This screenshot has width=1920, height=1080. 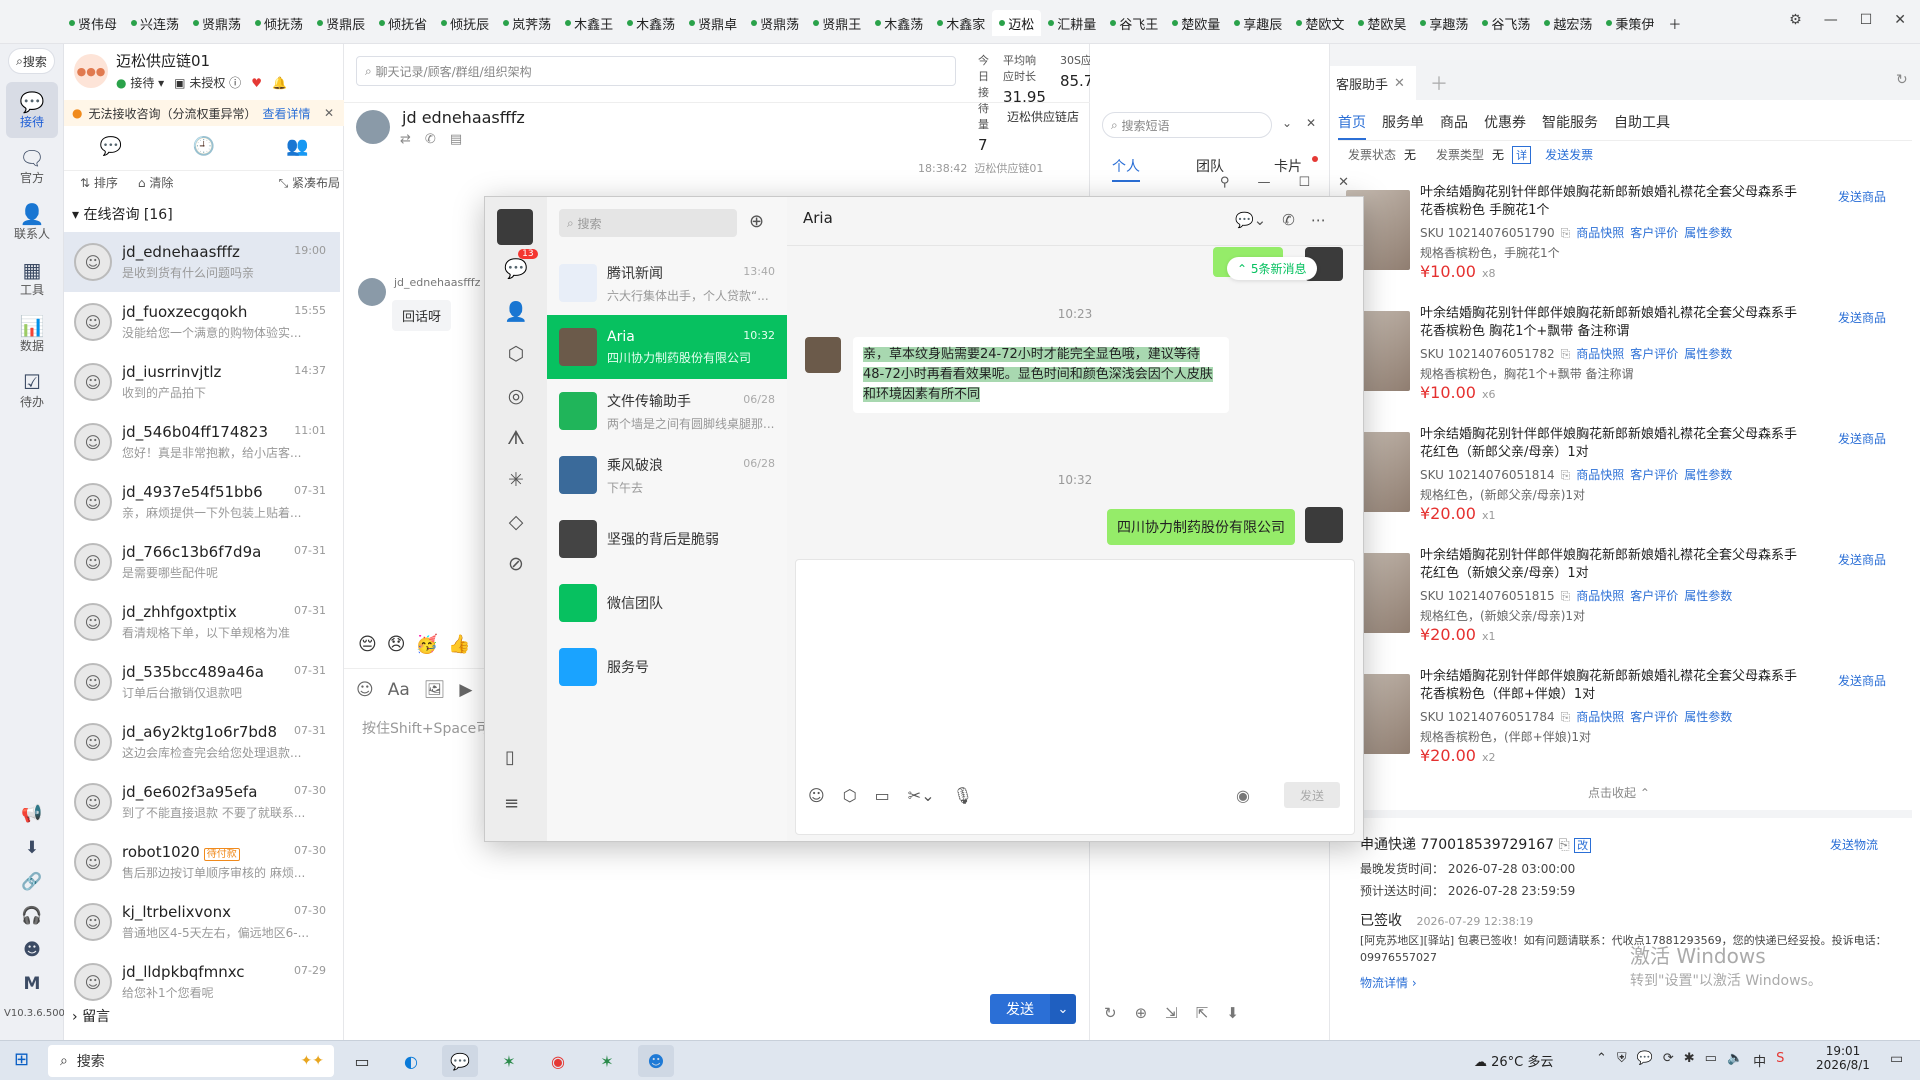 What do you see at coordinates (297, 146) in the screenshot?
I see `group-icon: 👥` at bounding box center [297, 146].